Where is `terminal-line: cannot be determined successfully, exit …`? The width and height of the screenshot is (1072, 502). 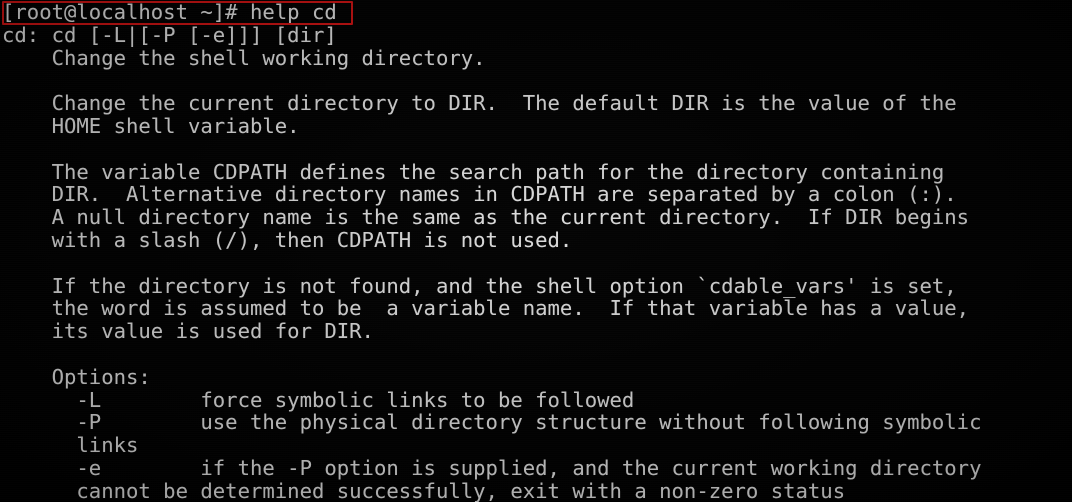 terminal-line: cannot be determined successfully, exit … is located at coordinates (424, 490).